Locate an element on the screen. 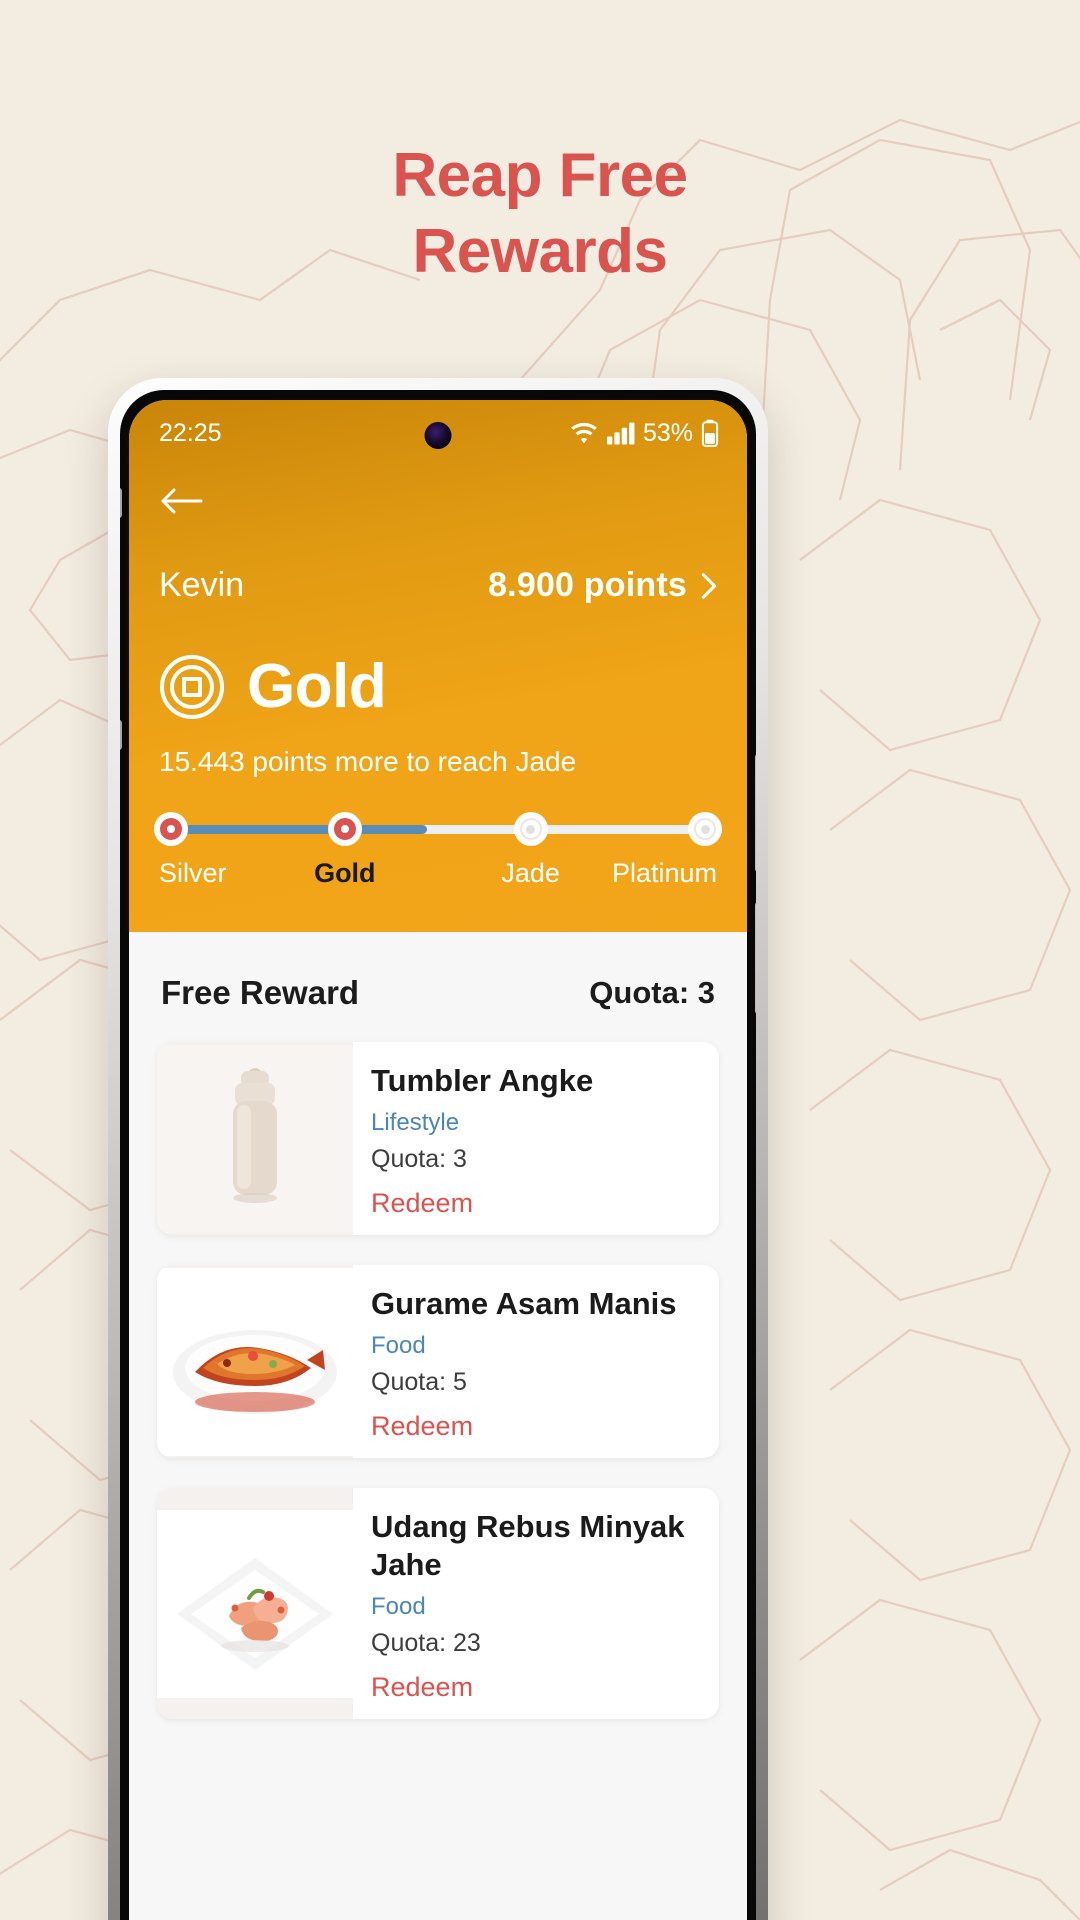 The height and width of the screenshot is (1920, 1080). reward-title: Tumbler Angke is located at coordinates (482, 1080).